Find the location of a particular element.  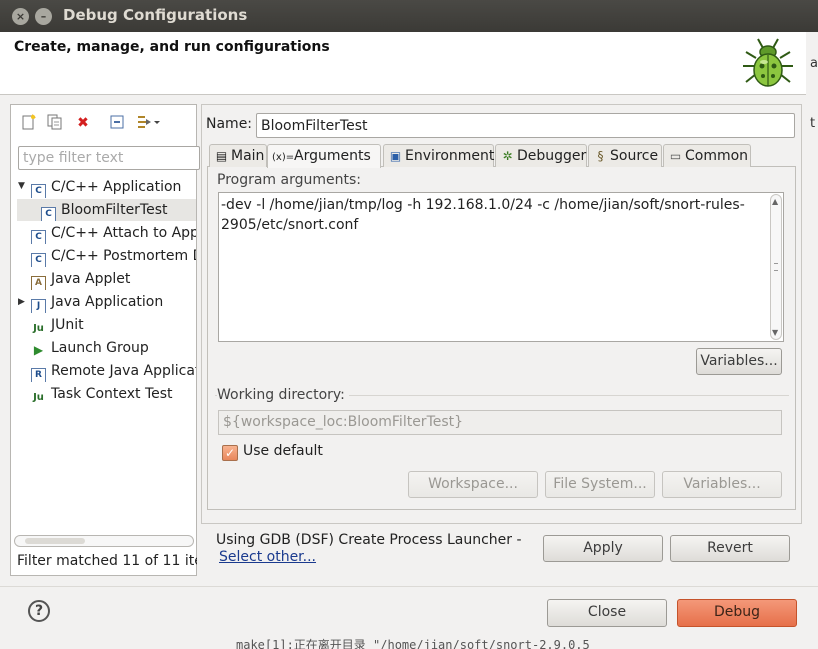

filter-input is located at coordinates (109, 158).